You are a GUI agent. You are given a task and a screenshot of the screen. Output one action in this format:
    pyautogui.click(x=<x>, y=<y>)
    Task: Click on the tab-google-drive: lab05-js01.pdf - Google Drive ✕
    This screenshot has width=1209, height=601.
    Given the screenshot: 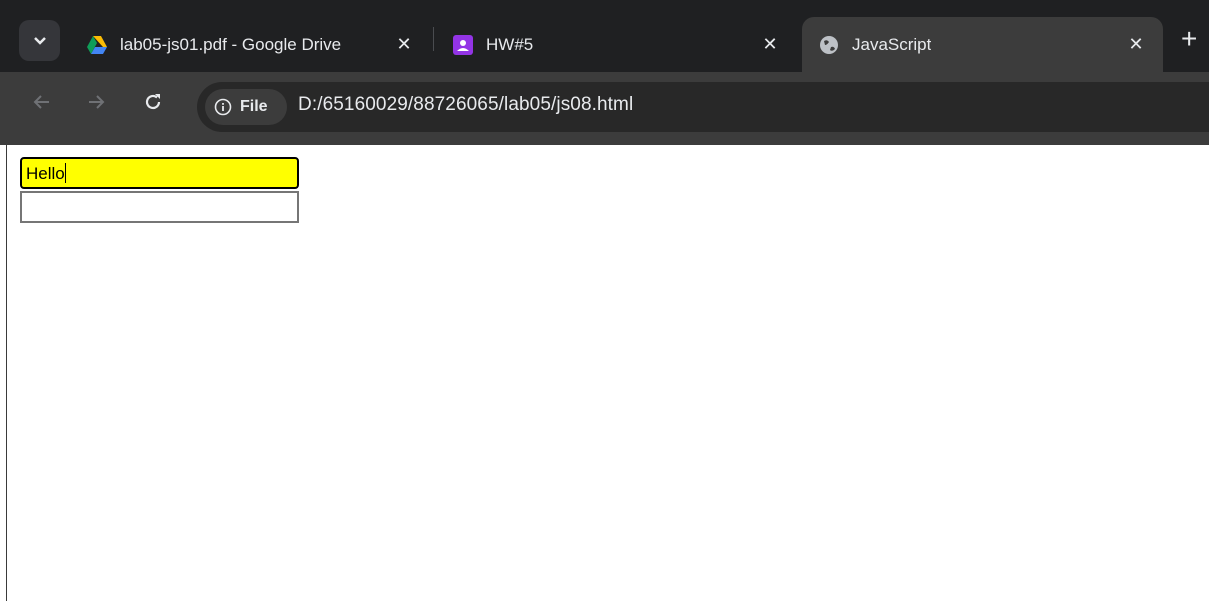 What is the action you would take?
    pyautogui.click(x=256, y=44)
    